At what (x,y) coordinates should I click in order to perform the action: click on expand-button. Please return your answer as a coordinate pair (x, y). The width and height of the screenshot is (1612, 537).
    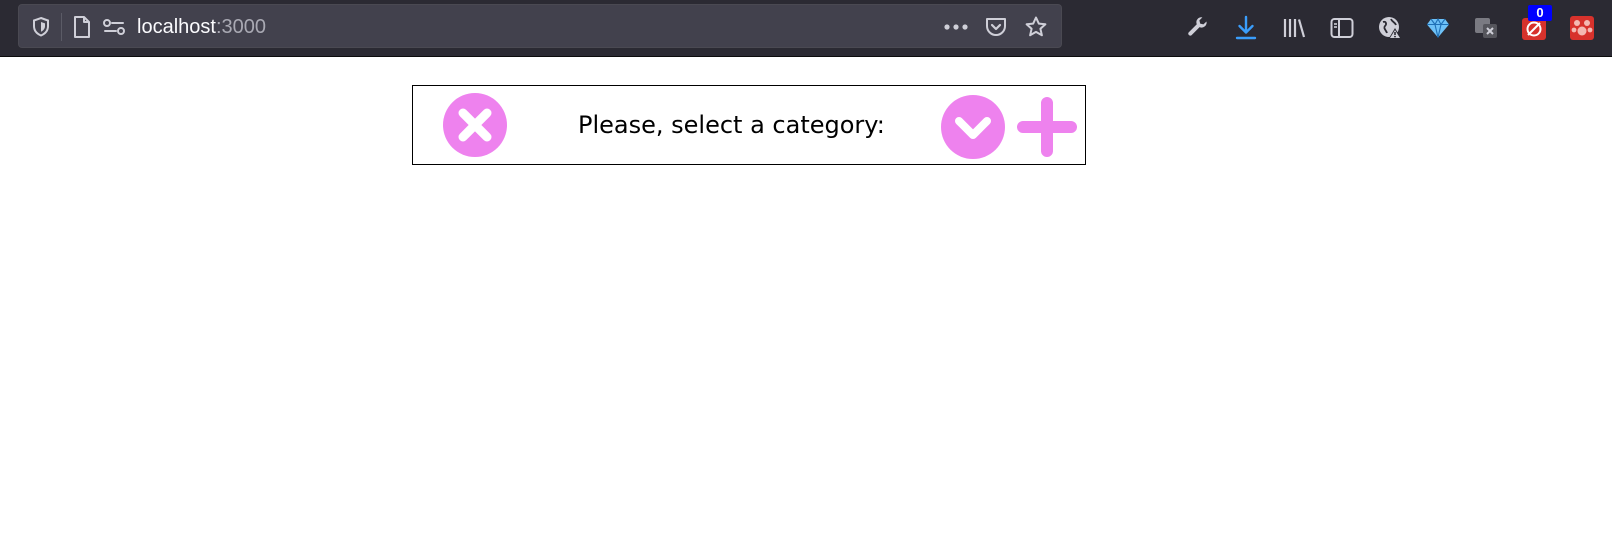
    Looking at the image, I should click on (973, 127).